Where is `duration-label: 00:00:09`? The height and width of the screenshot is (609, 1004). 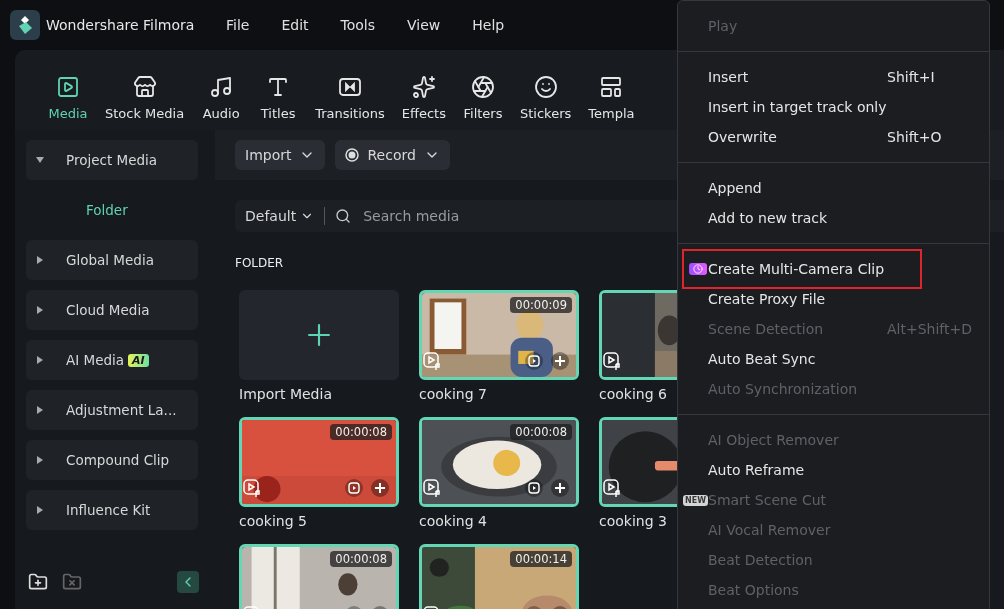 duration-label: 00:00:09 is located at coordinates (541, 305).